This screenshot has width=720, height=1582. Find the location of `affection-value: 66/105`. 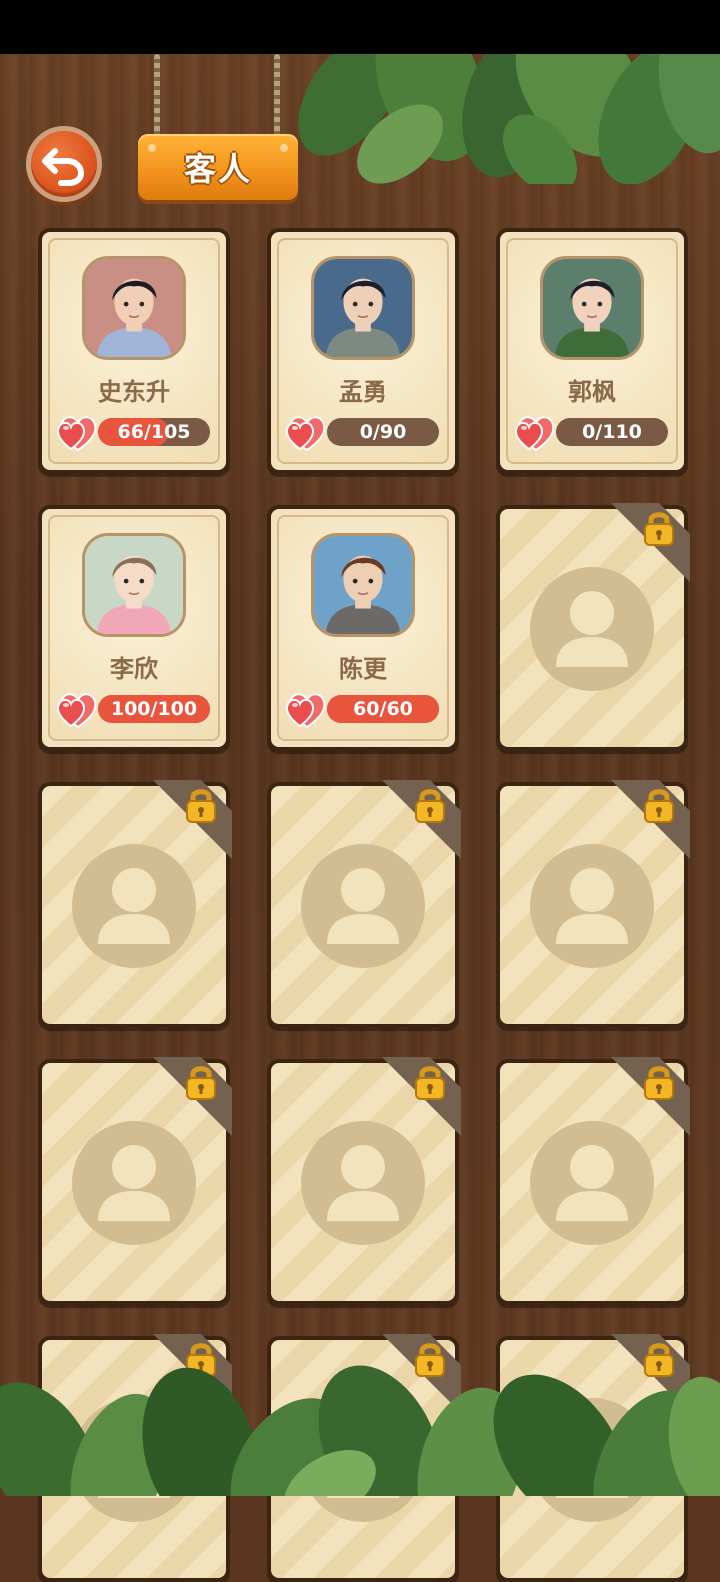

affection-value: 66/105 is located at coordinates (154, 432).